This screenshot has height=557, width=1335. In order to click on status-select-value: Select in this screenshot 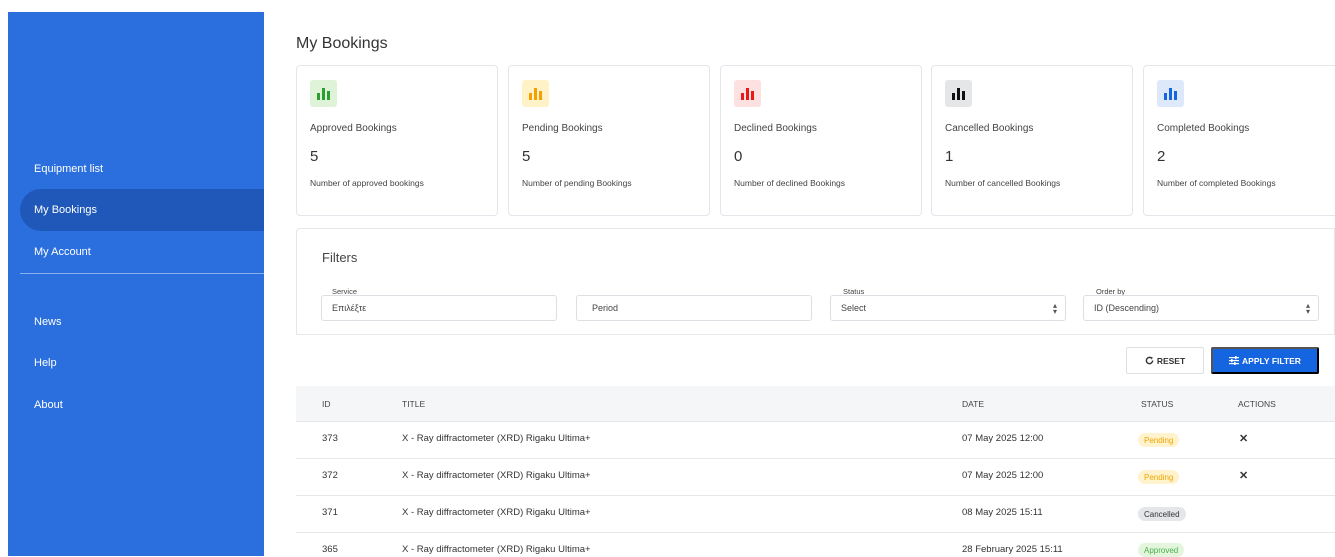, I will do `click(854, 308)`.